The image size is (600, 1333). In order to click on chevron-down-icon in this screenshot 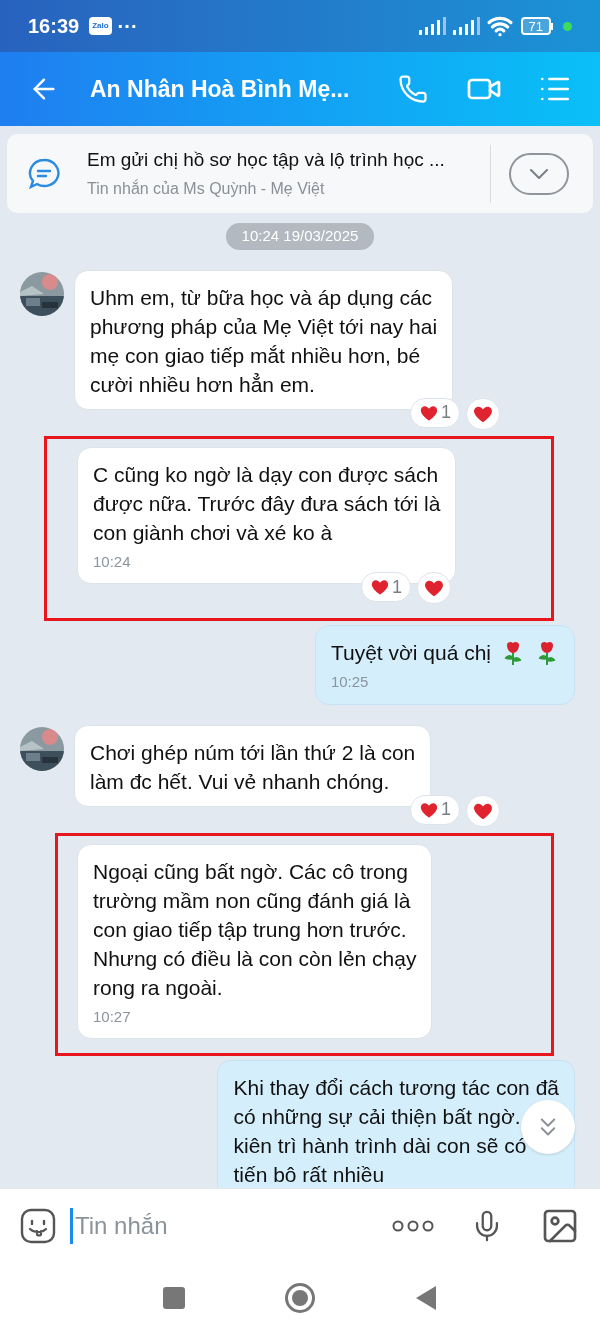, I will do `click(539, 173)`.